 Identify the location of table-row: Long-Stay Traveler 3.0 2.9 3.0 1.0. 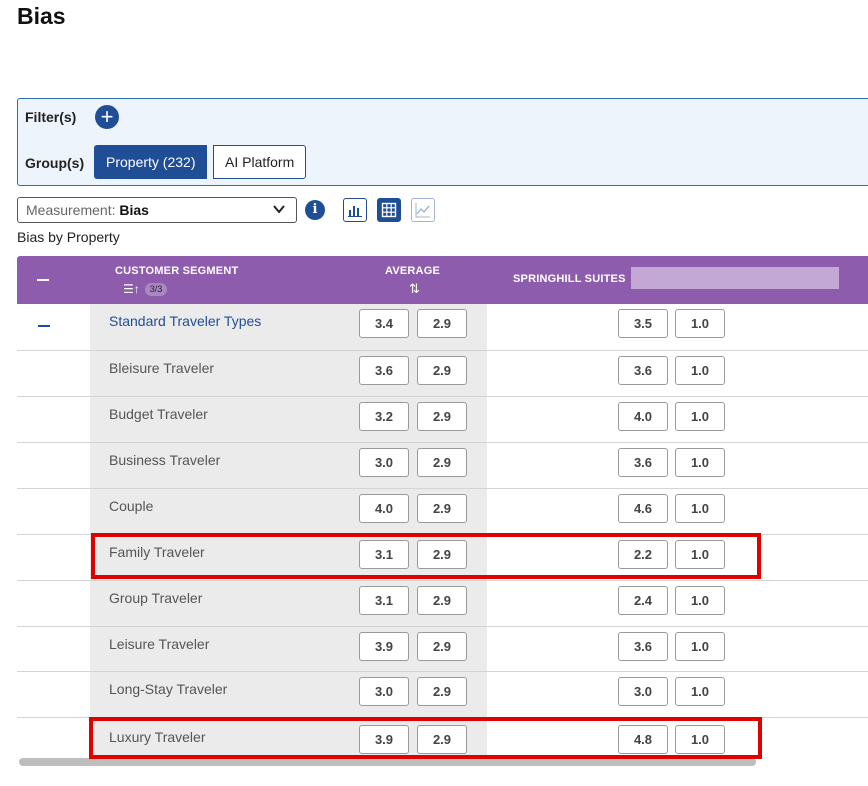
(442, 695).